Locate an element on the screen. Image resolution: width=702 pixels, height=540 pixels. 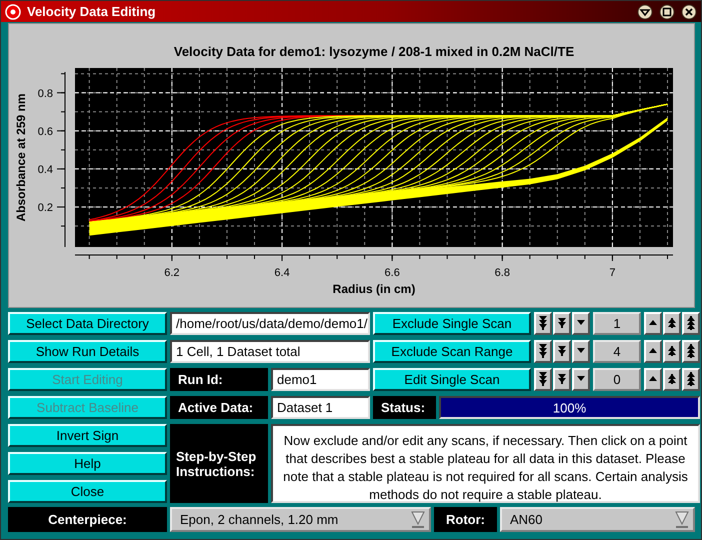
action-button: Select Data Directory is located at coordinates (87, 323).